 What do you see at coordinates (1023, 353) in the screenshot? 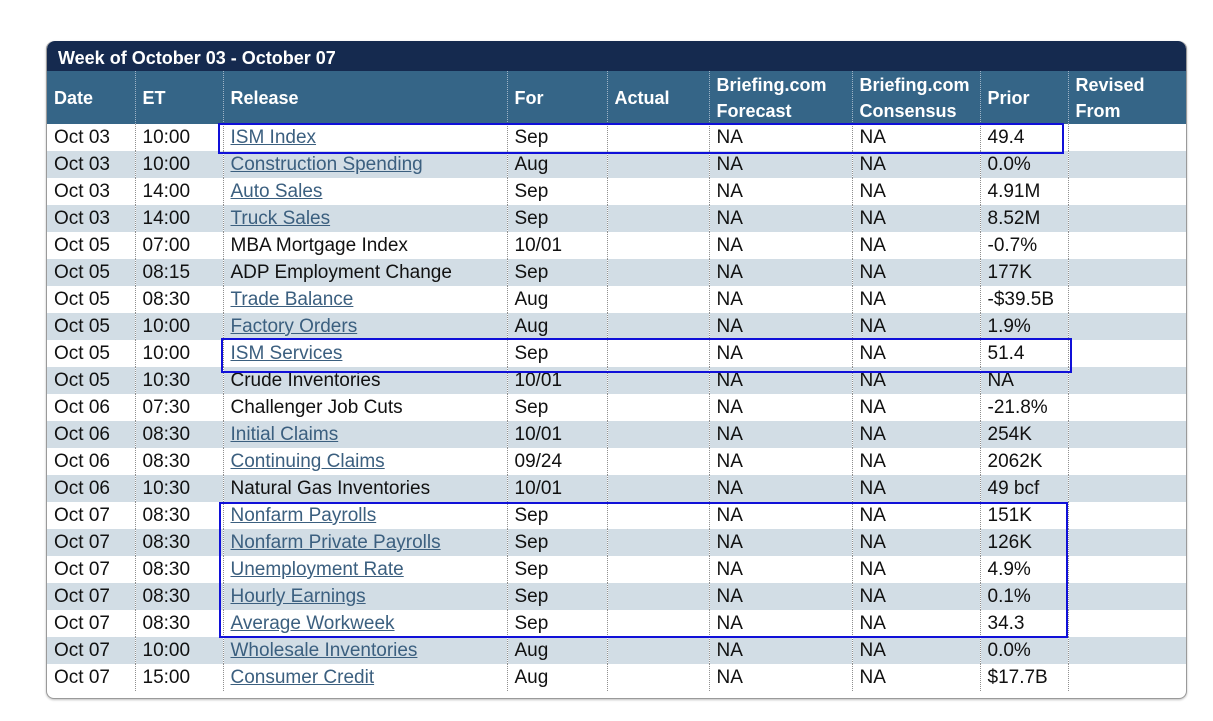
I see `cell-prior: 51.4` at bounding box center [1023, 353].